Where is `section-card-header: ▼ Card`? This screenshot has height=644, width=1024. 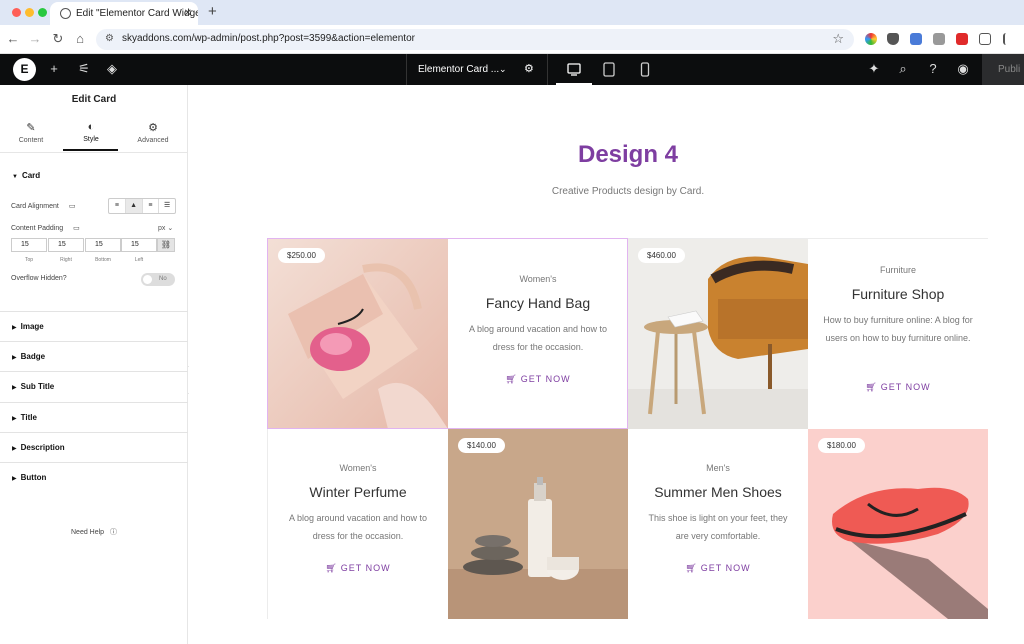 section-card-header: ▼ Card is located at coordinates (26, 175).